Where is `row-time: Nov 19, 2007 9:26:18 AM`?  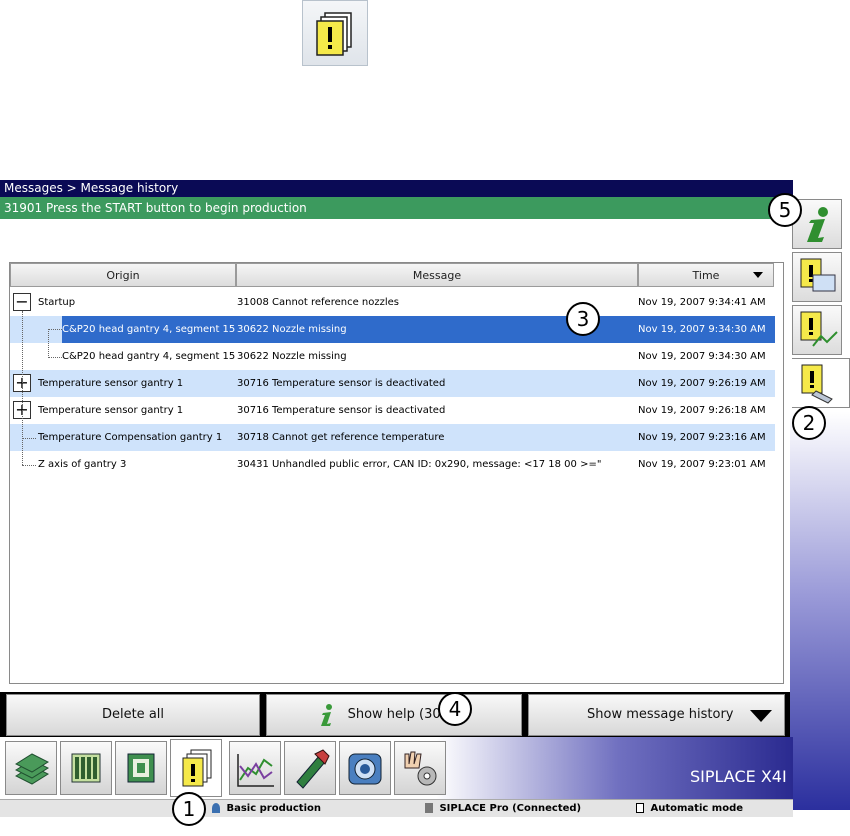 row-time: Nov 19, 2007 9:26:18 AM is located at coordinates (702, 410).